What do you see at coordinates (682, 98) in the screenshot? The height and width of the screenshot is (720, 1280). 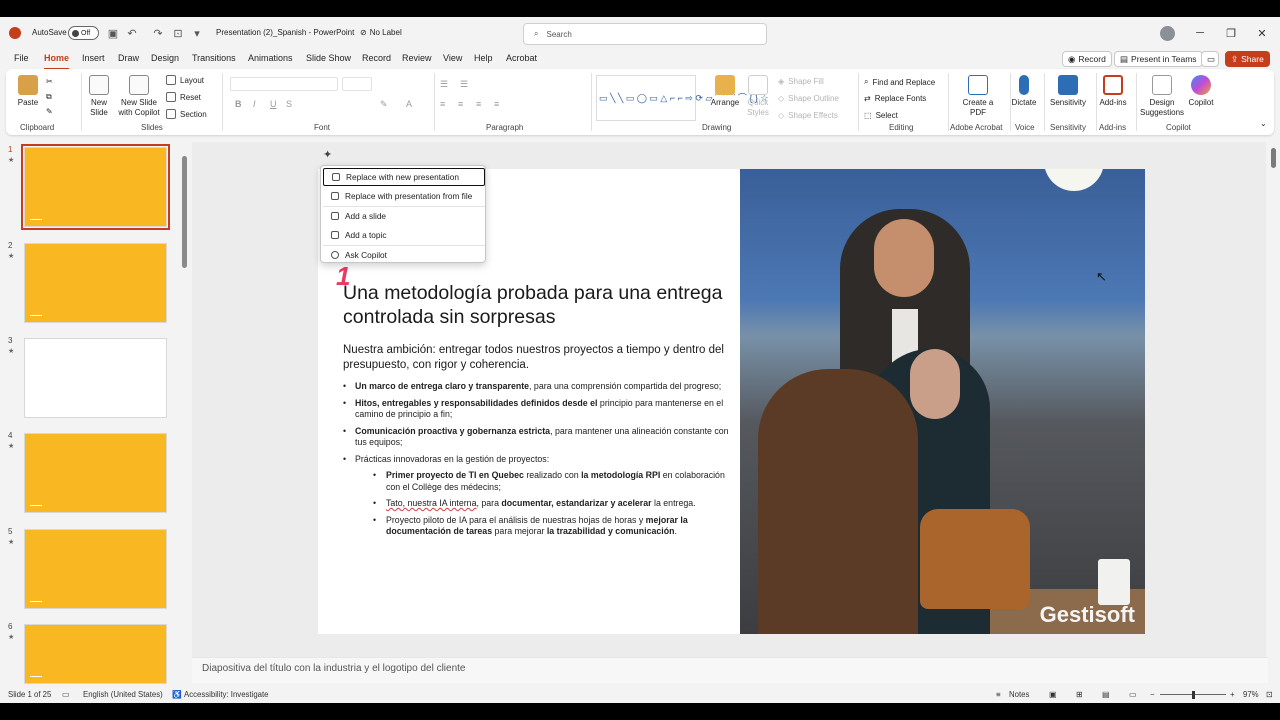 I see `shapes-gallery: ▭ ╲ ╲ ▭ ◯ ▭ △ ⌐ ⌐ ⇨ ⟳ ▱ ⌒ ⌒ ⌒ { } ☆` at bounding box center [682, 98].